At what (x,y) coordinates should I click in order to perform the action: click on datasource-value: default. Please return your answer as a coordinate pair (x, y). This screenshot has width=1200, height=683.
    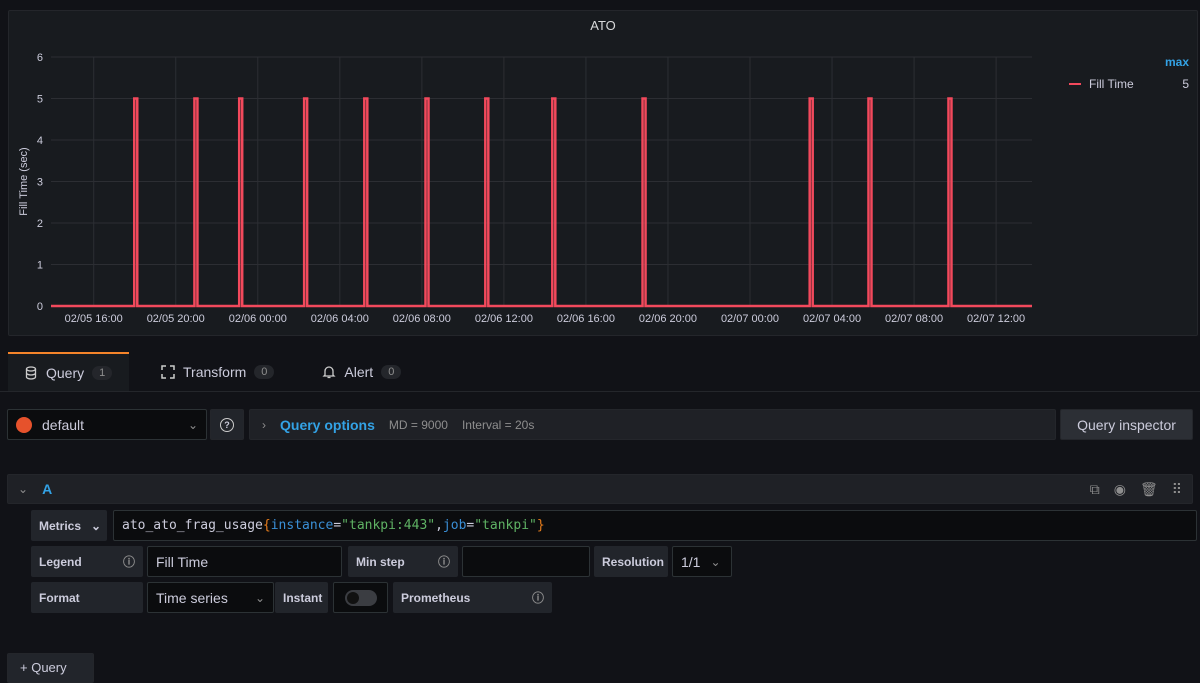
    Looking at the image, I should click on (110, 425).